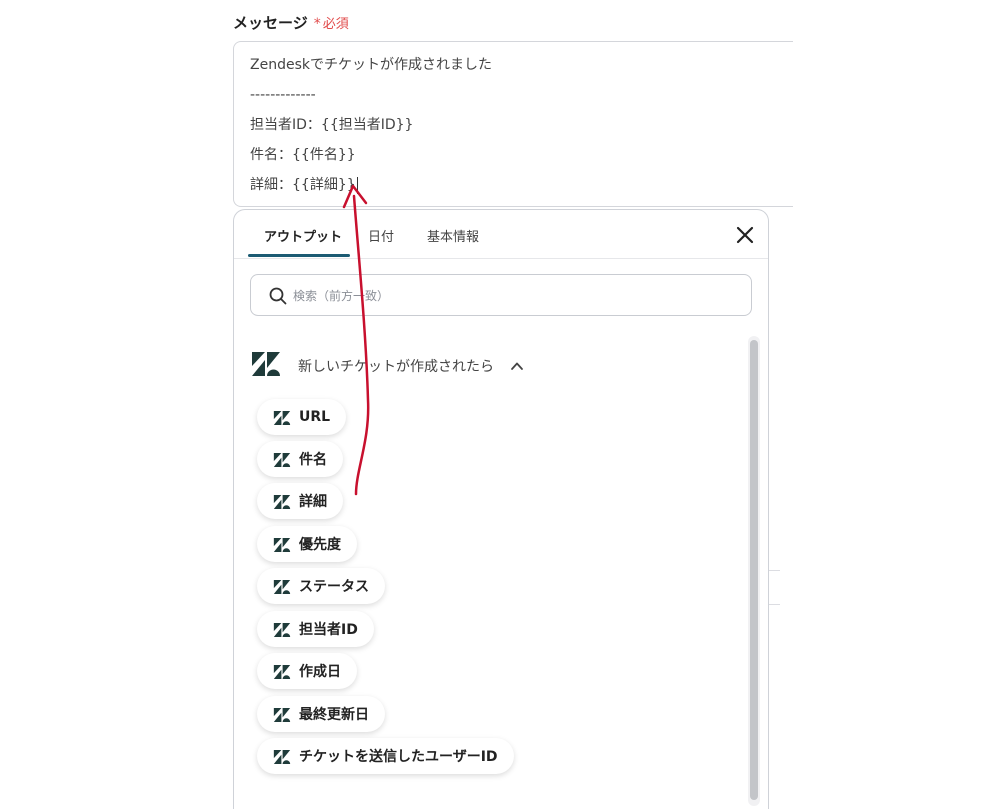 Image resolution: width=1000 pixels, height=809 pixels. I want to click on text-caret, so click(357, 185).